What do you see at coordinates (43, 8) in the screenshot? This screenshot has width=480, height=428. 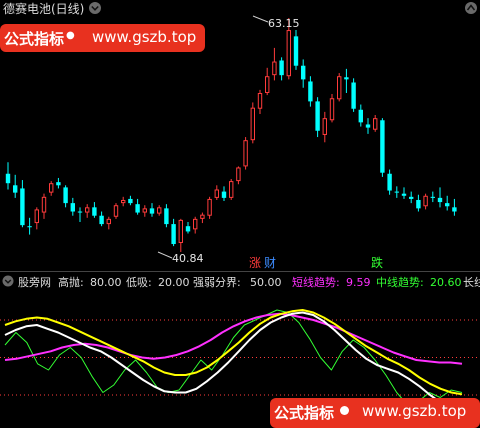 I see `chart-title: 德赛电池(日线)` at bounding box center [43, 8].